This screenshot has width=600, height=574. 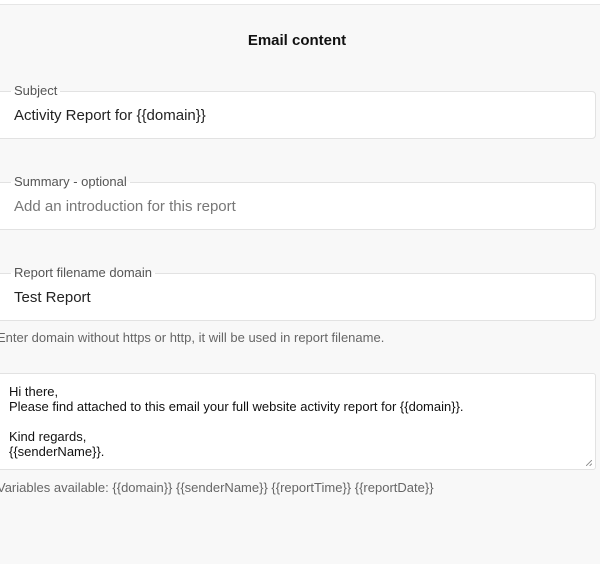 I want to click on section-title: Email content, so click(x=297, y=40).